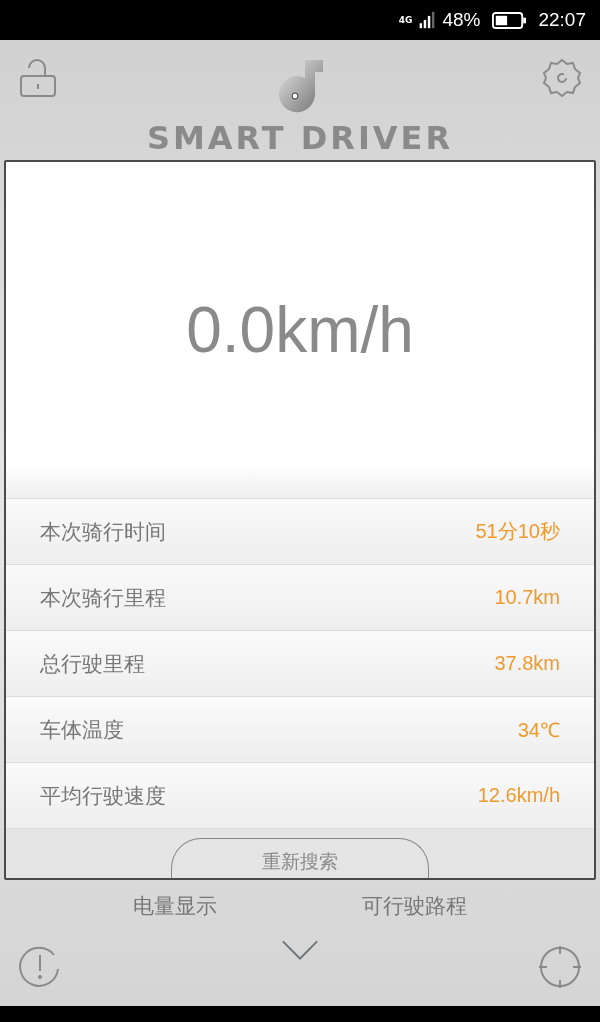 This screenshot has width=600, height=1022. What do you see at coordinates (562, 20) in the screenshot?
I see `clock: 22:07` at bounding box center [562, 20].